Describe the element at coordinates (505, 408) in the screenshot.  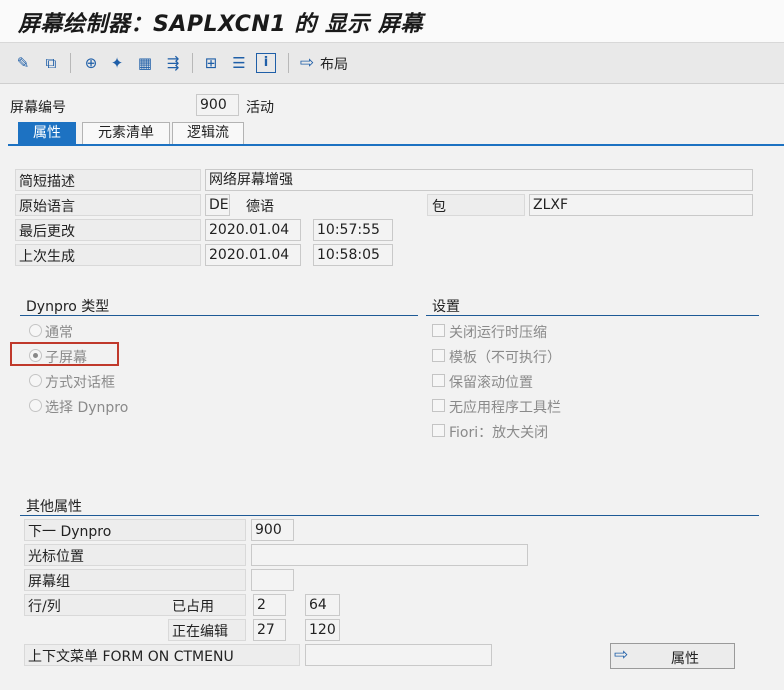
I see `checkbox-no-app-toolbar-label: 无应用程序工具栏` at that location.